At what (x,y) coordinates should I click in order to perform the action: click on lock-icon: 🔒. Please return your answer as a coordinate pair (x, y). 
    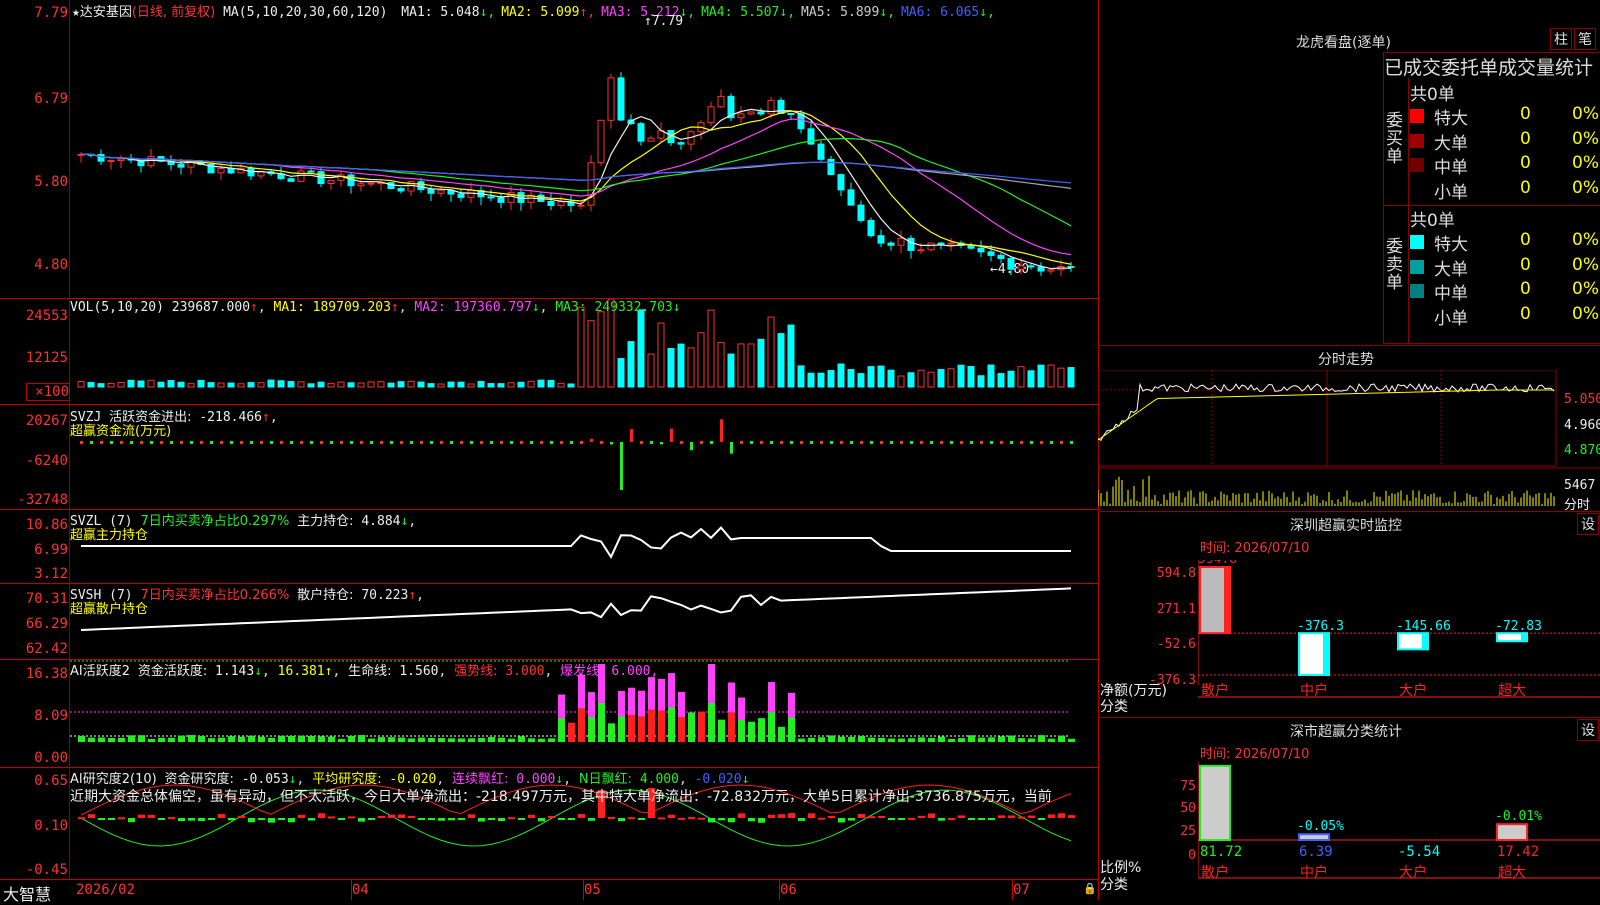
    Looking at the image, I should click on (1090, 888).